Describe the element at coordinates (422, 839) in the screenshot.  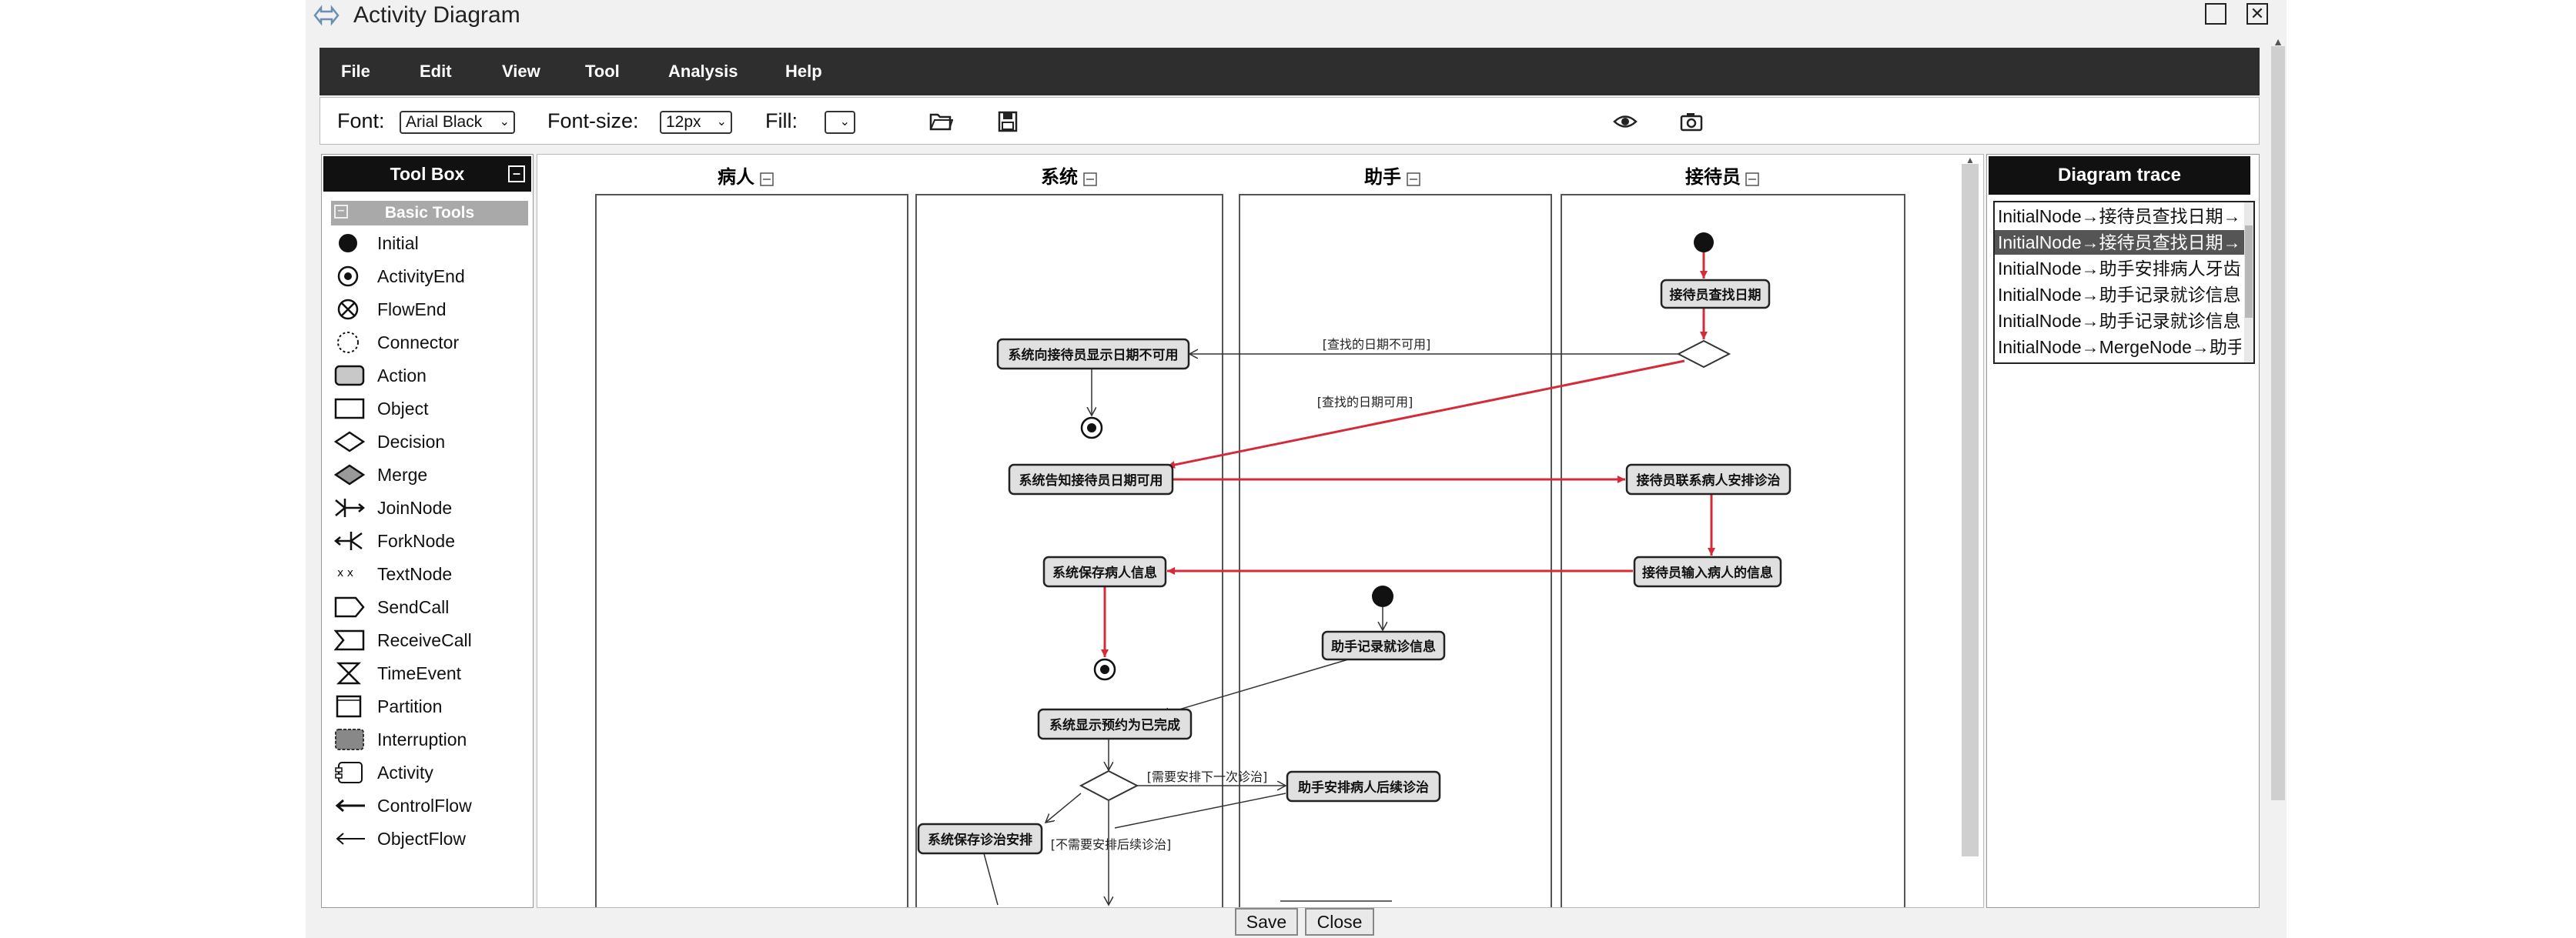
I see `tool-label: ObjectFlow` at that location.